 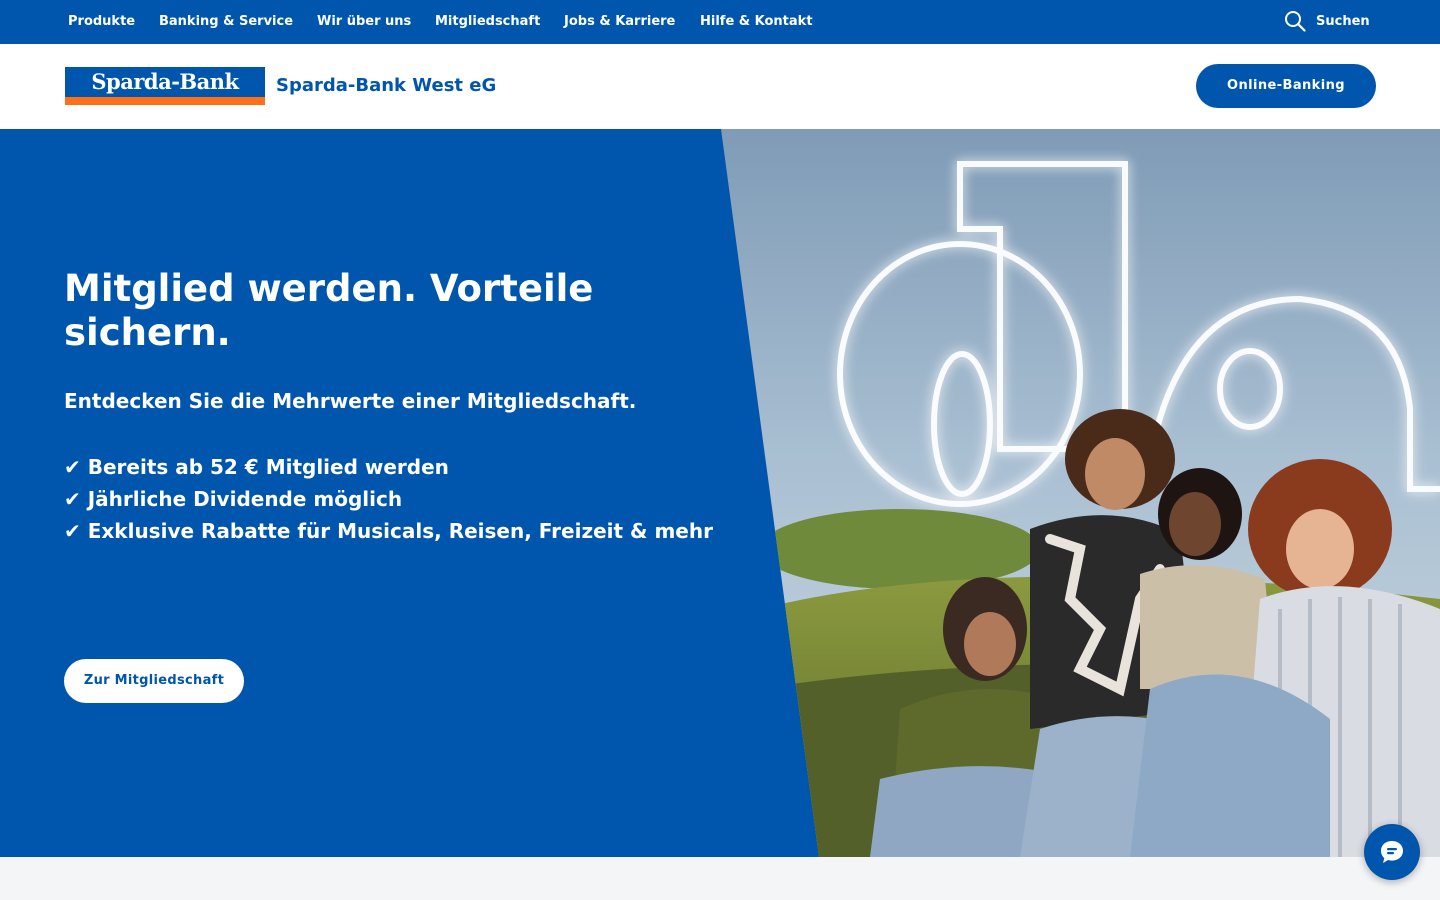 What do you see at coordinates (165, 81) in the screenshot?
I see `logo-text: Sparda-Bank` at bounding box center [165, 81].